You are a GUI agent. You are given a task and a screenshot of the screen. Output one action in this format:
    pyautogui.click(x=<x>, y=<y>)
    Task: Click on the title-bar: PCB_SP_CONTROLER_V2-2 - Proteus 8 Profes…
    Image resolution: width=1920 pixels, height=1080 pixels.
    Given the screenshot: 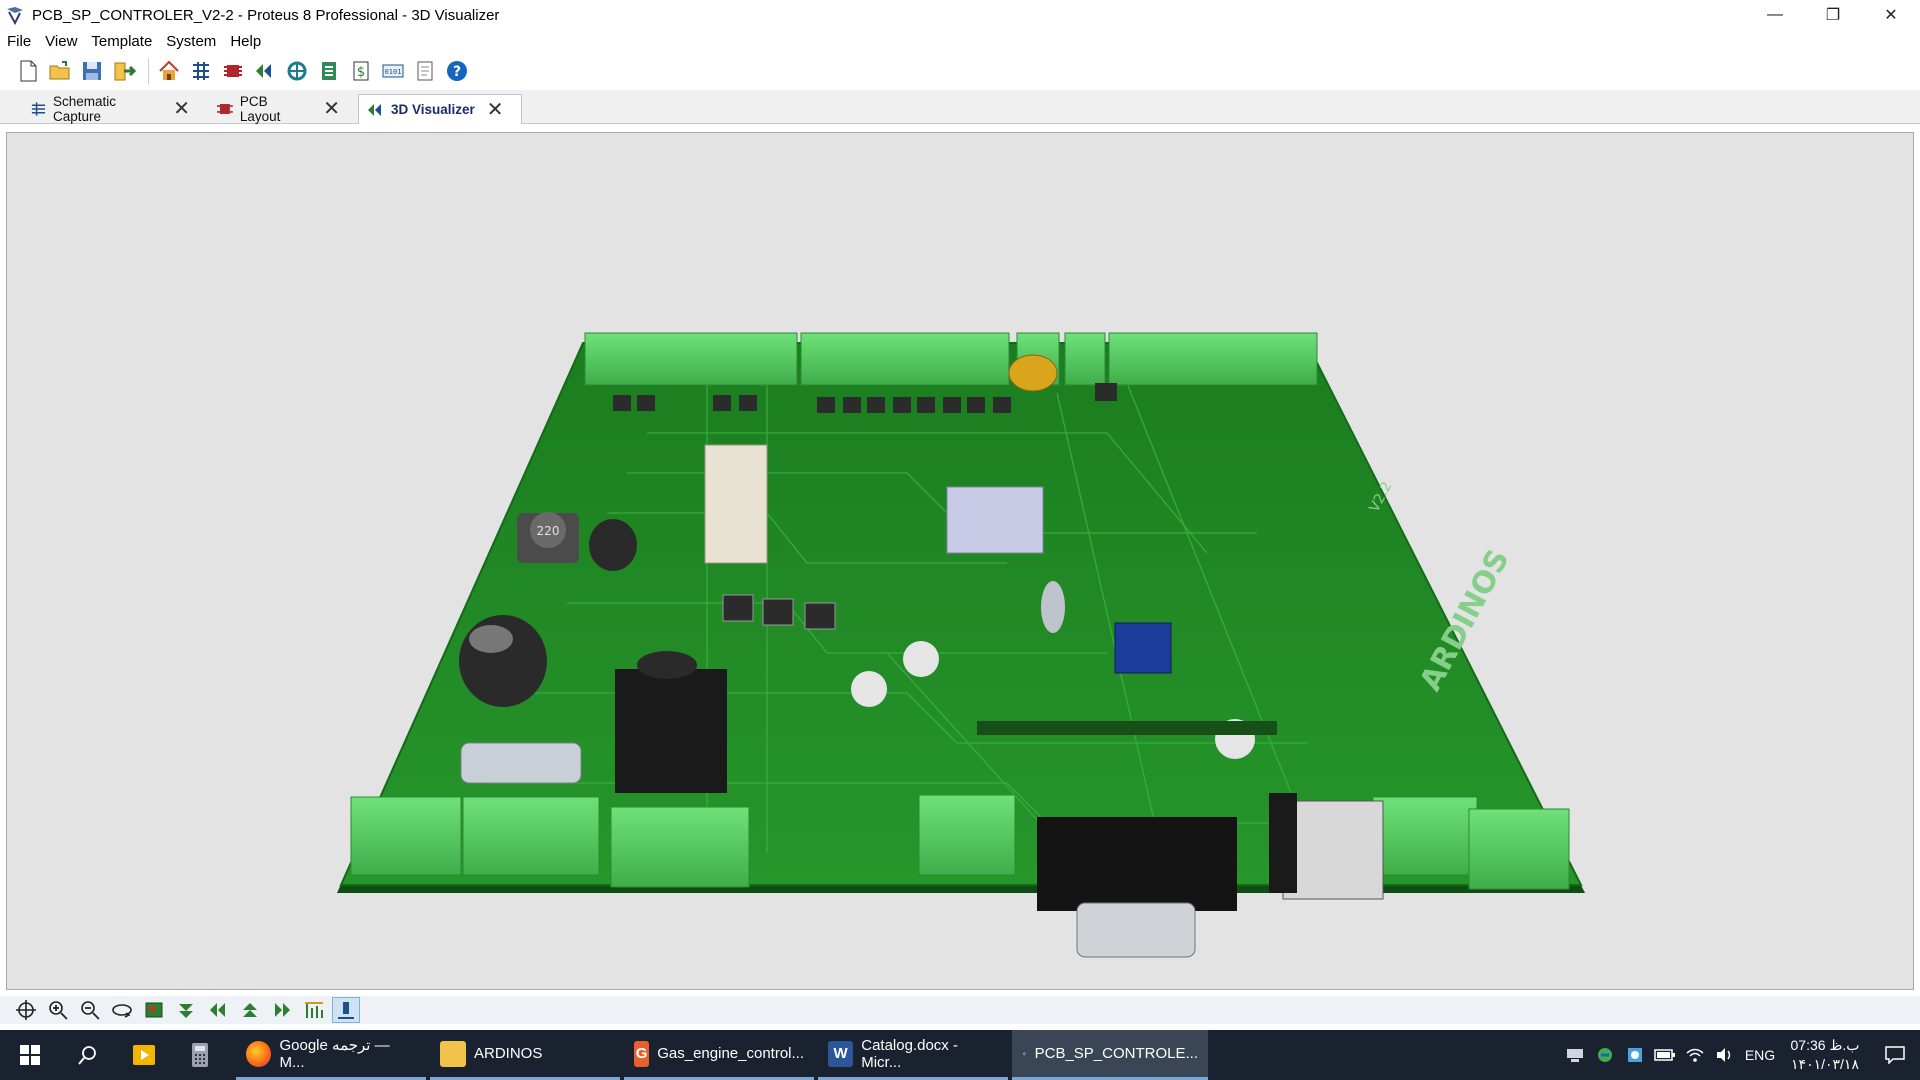 What is the action you would take?
    pyautogui.click(x=960, y=15)
    